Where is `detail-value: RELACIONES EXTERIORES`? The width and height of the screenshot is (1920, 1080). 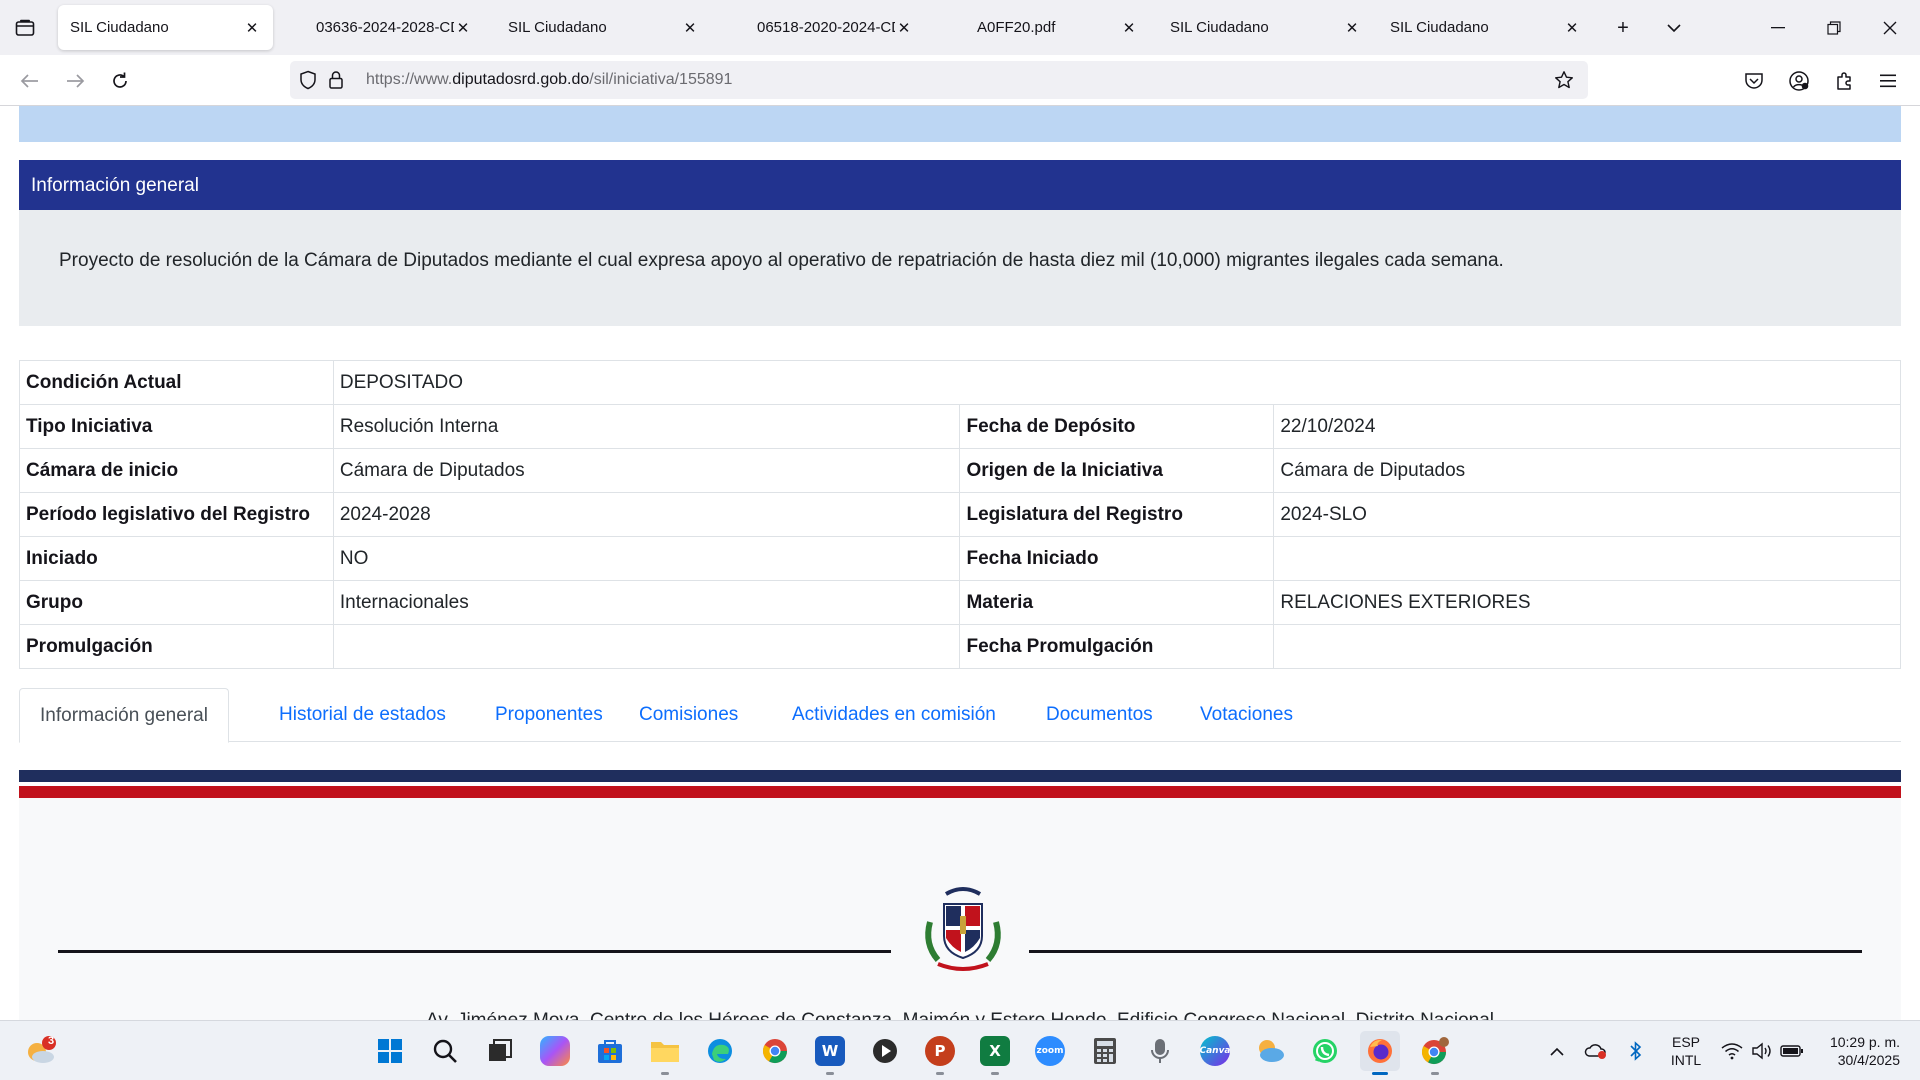 detail-value: RELACIONES EXTERIORES is located at coordinates (1587, 602).